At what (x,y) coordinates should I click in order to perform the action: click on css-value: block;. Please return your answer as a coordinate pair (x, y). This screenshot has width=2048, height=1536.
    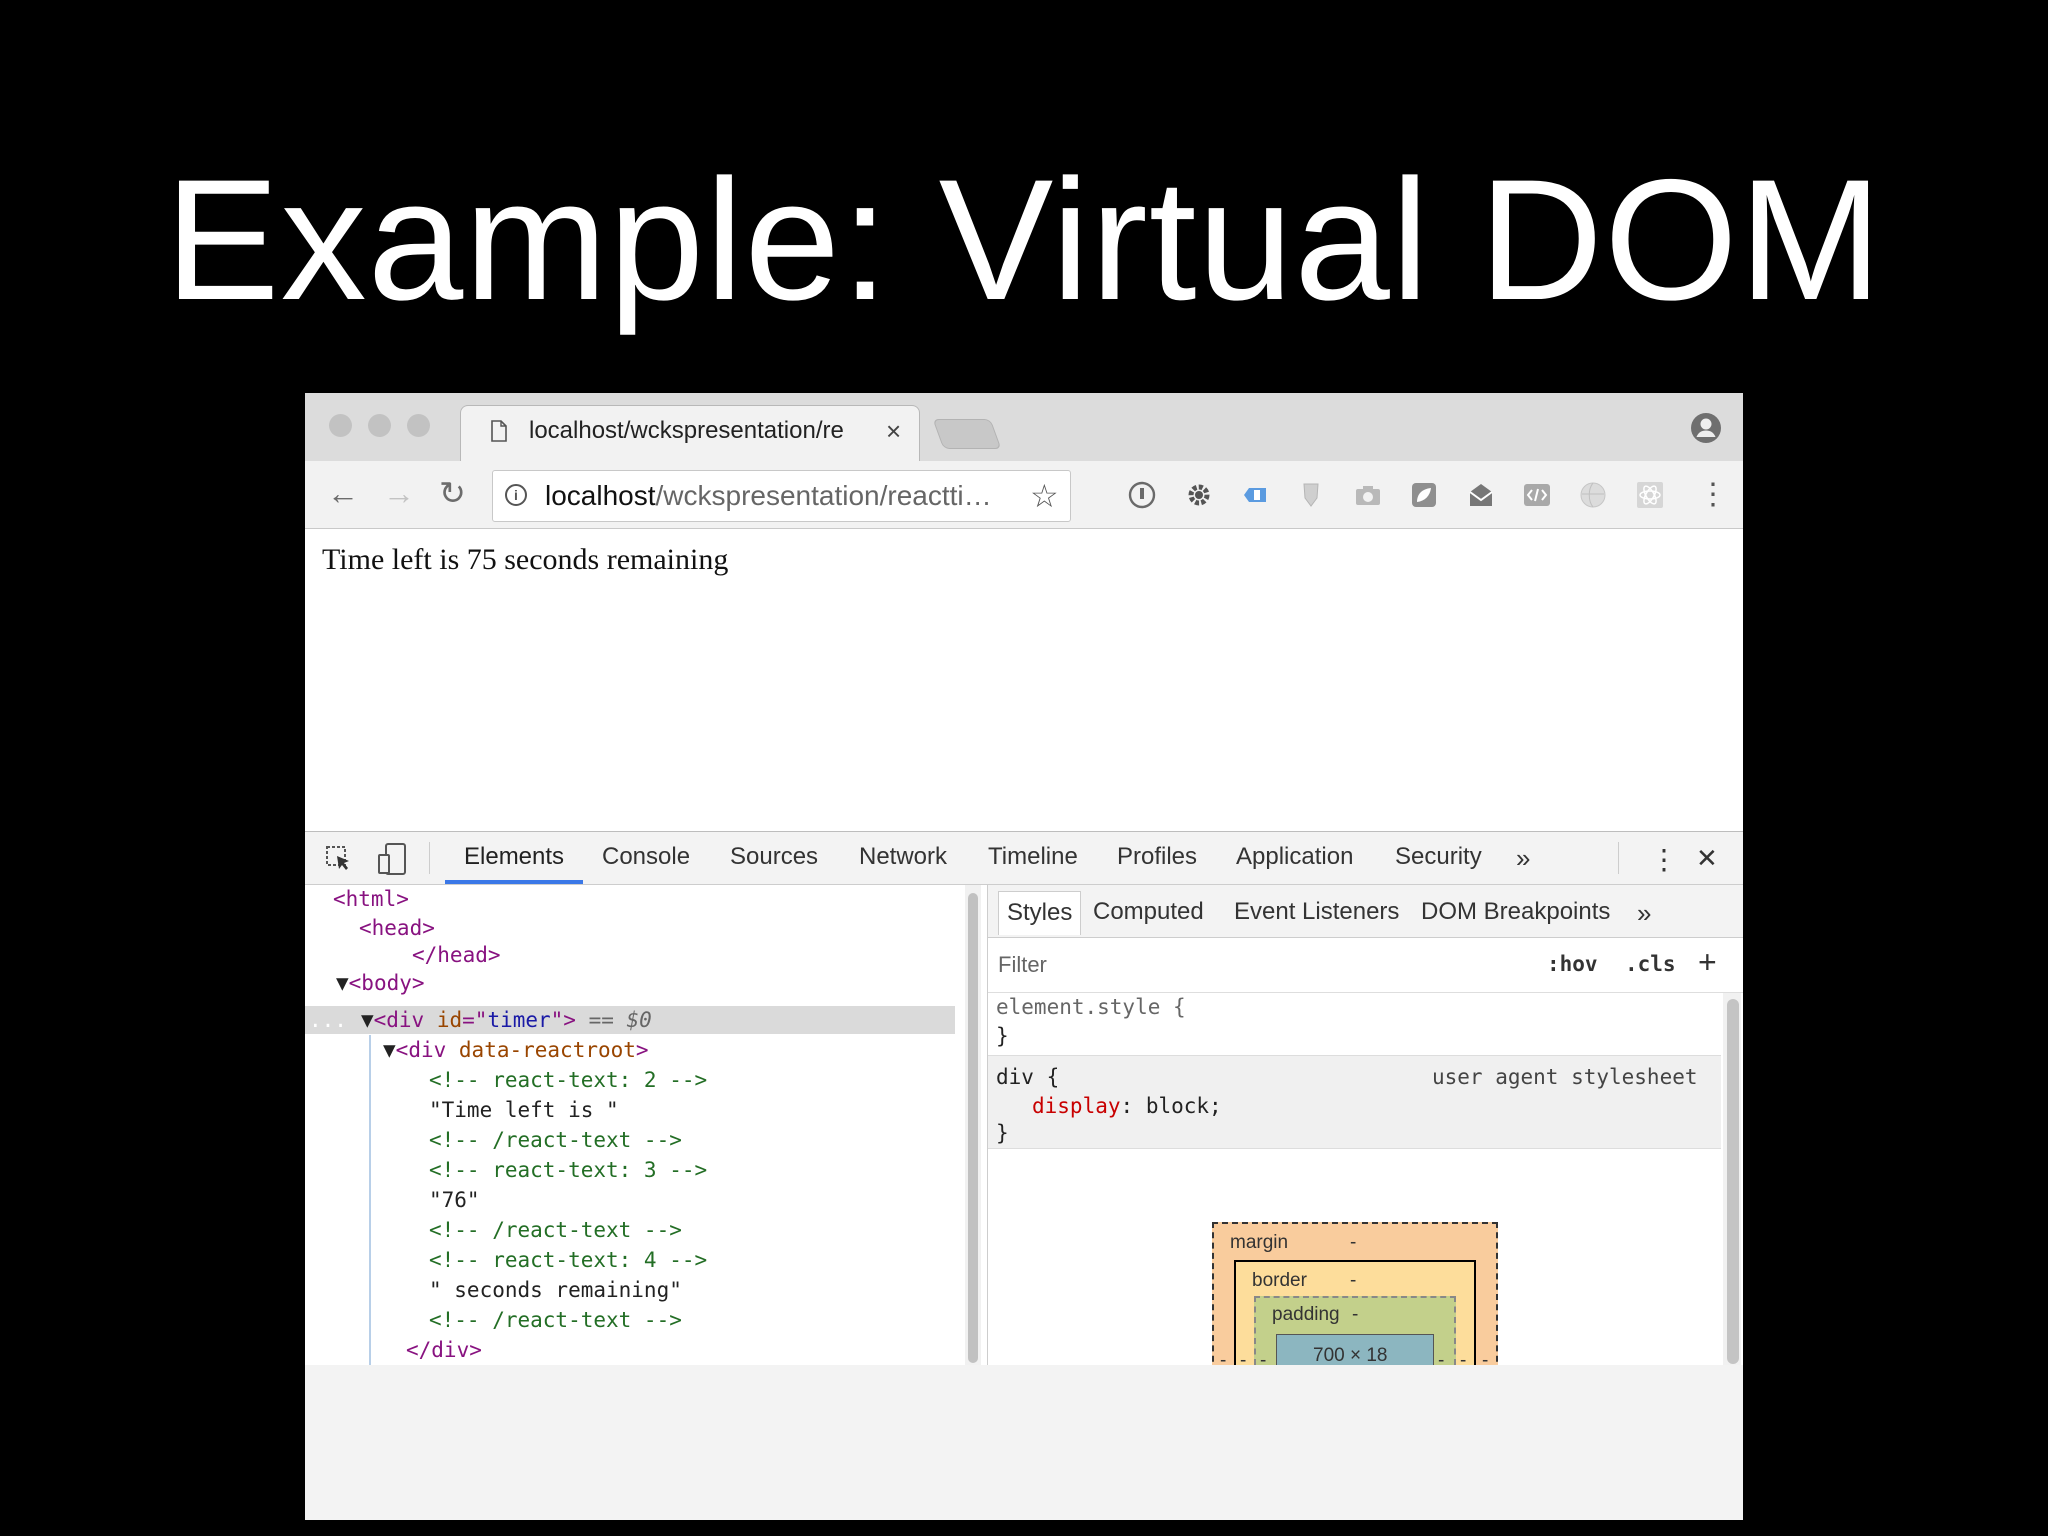
    Looking at the image, I should click on (1183, 1106).